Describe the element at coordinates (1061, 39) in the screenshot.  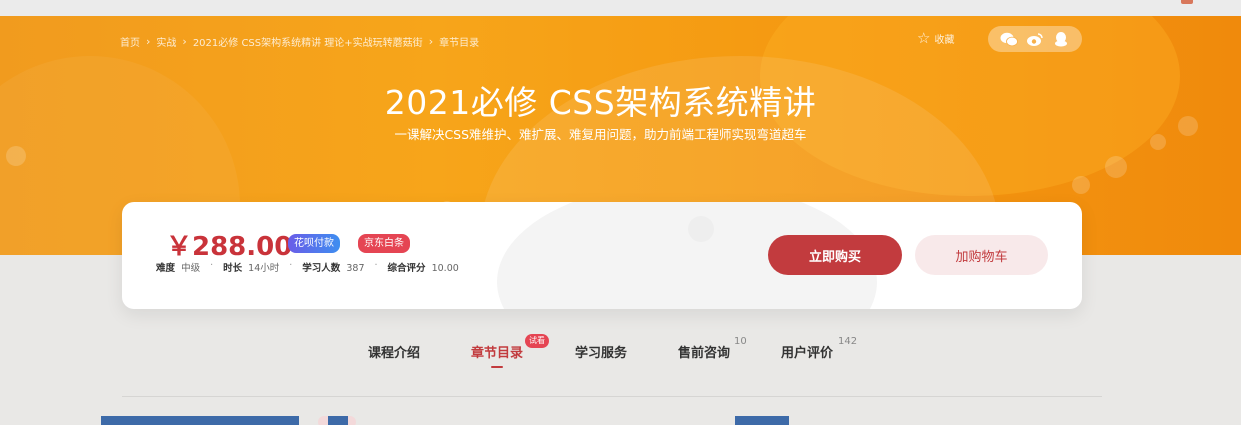
I see `qq-icon` at that location.